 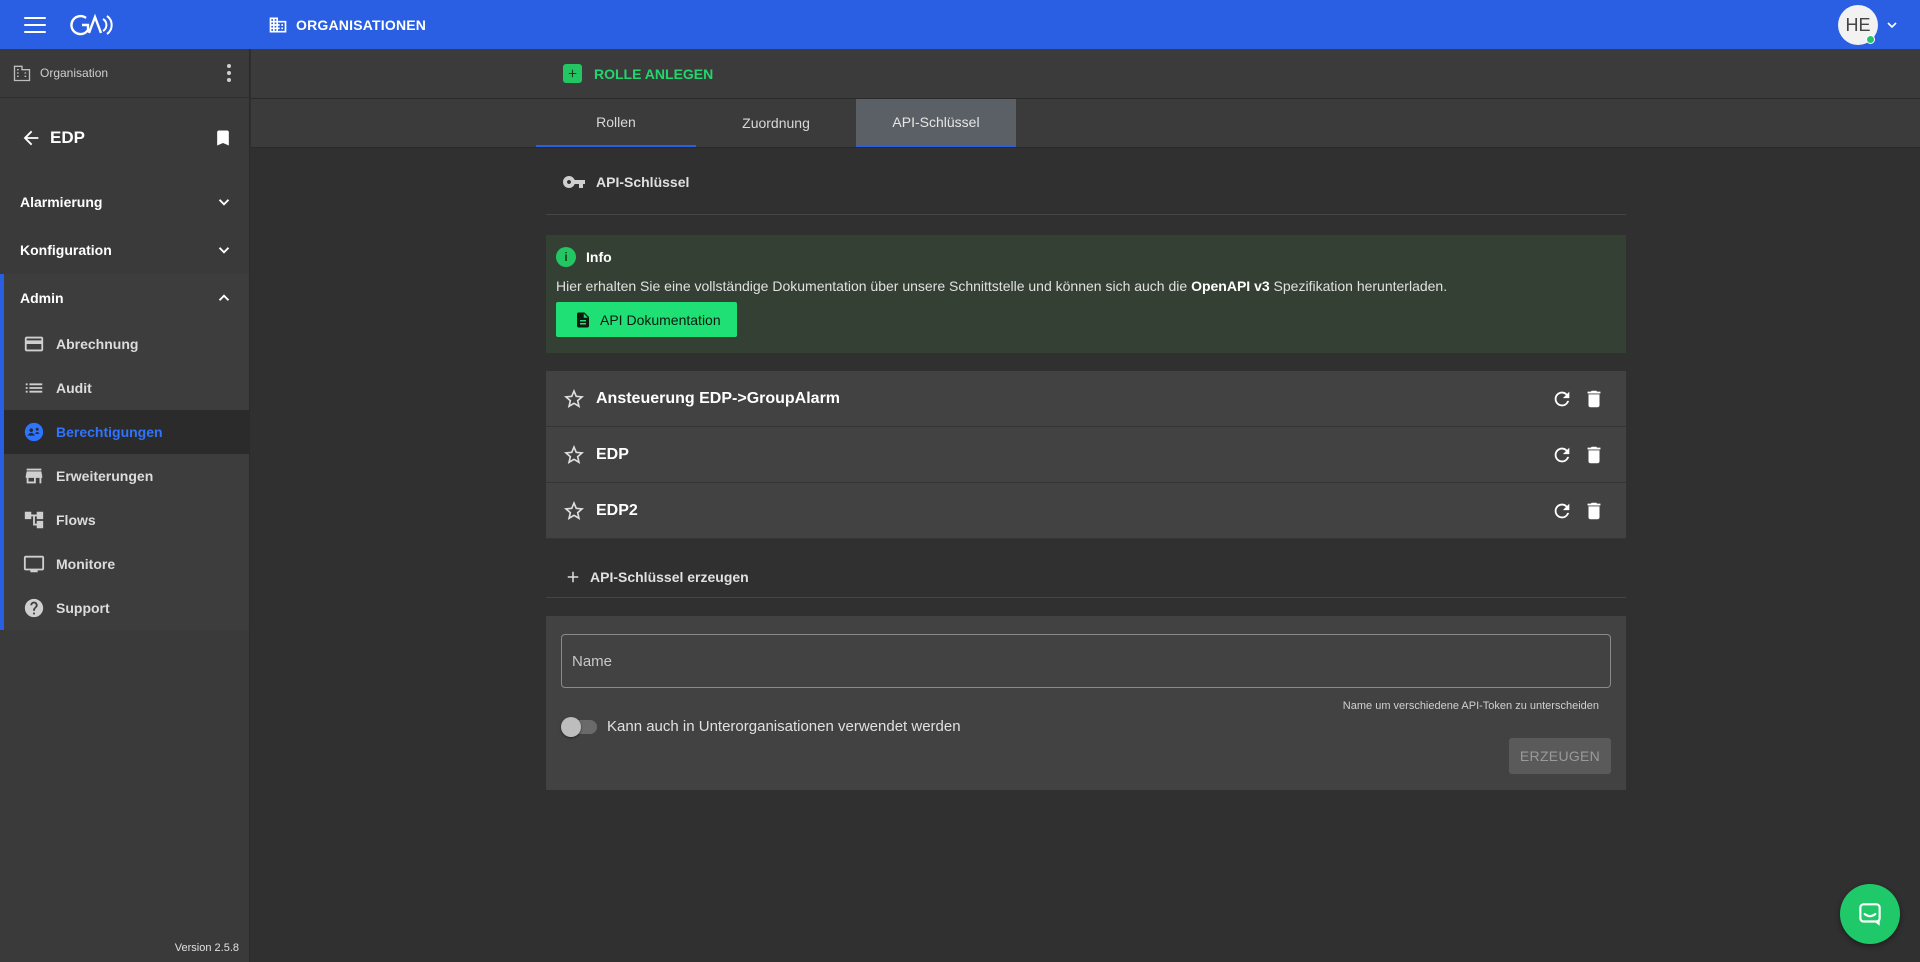 I want to click on sidebar-item-label: Support, so click(x=83, y=608).